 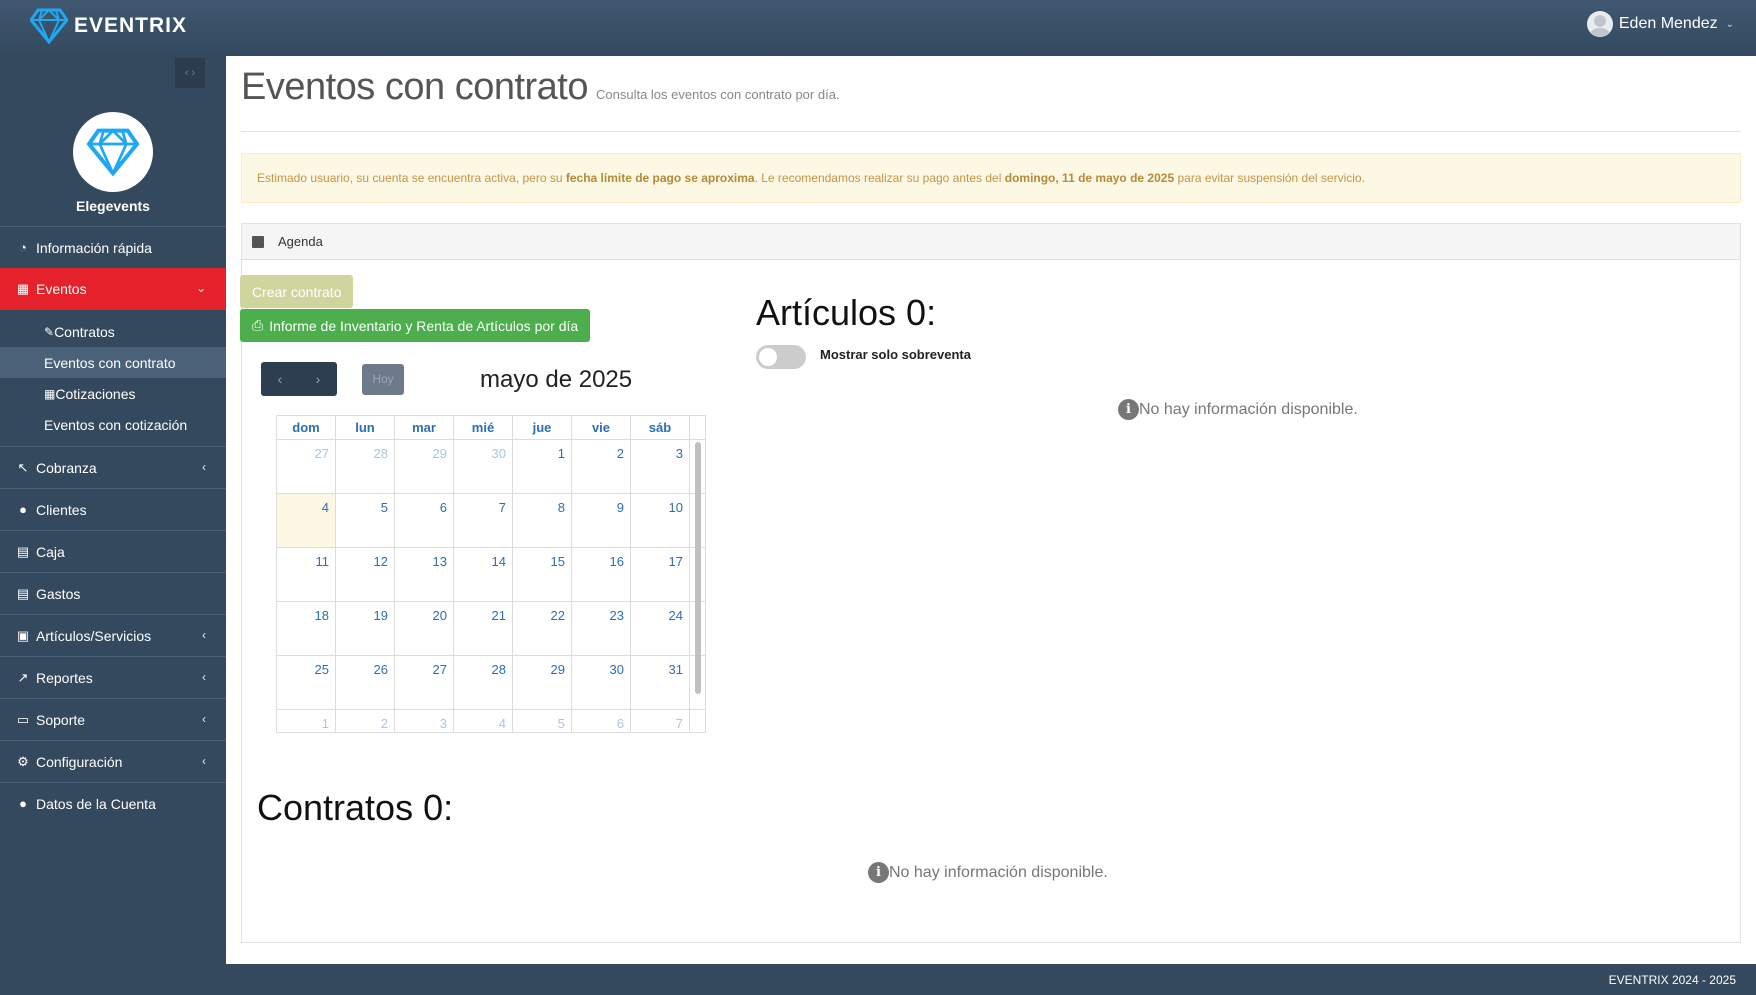 What do you see at coordinates (113, 635) in the screenshot?
I see `sidebar-item-articulos-servicios: ▣ Artículos/Servicios ‹` at bounding box center [113, 635].